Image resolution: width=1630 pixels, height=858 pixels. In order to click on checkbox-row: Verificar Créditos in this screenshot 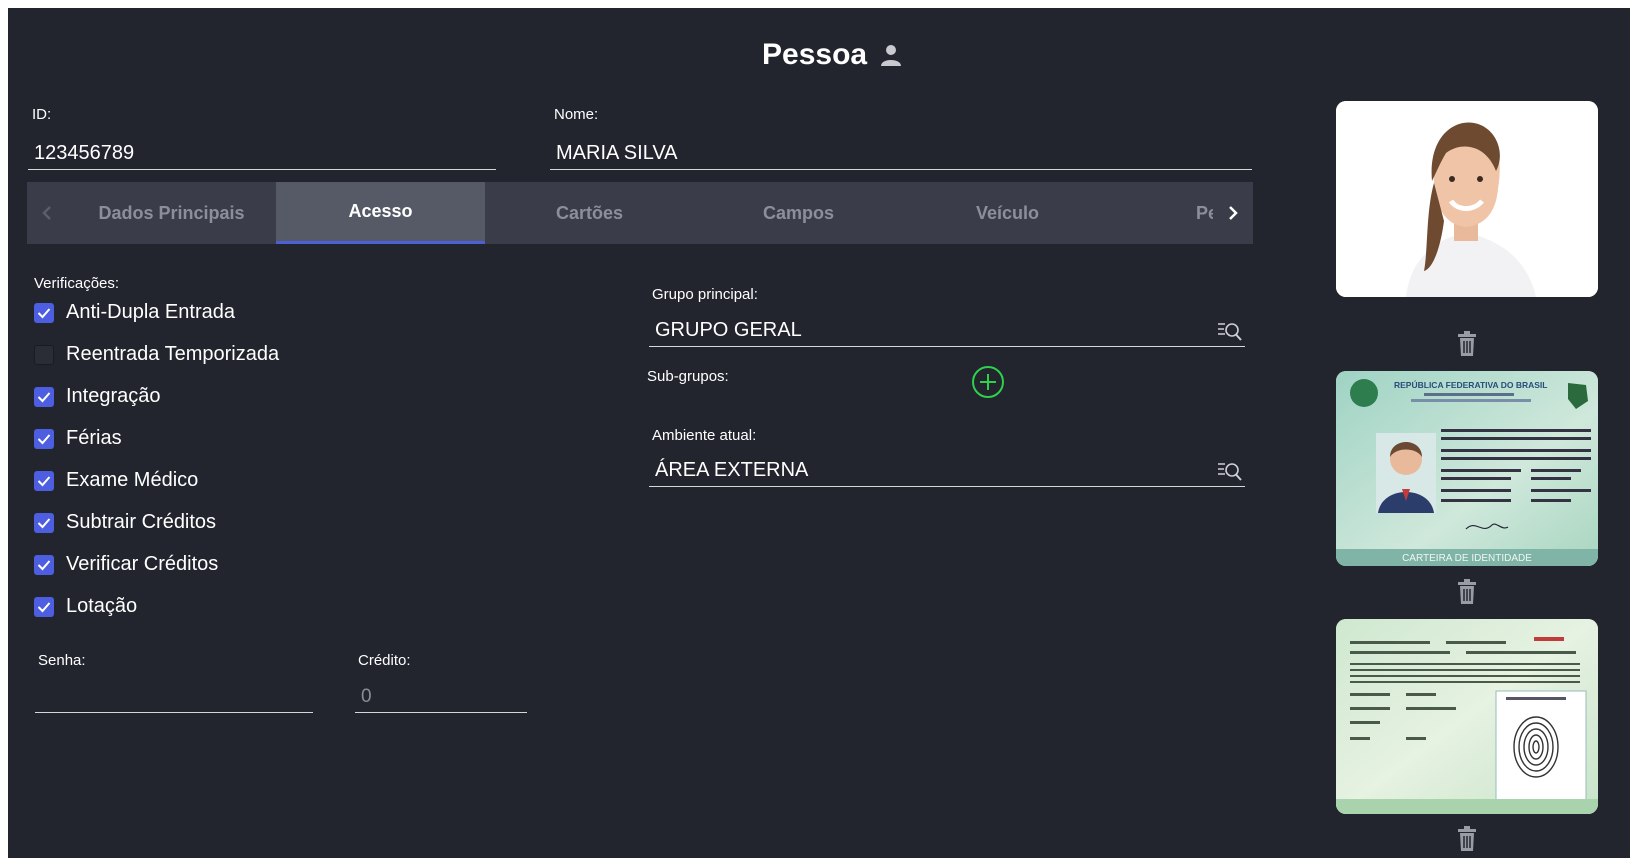, I will do `click(126, 564)`.